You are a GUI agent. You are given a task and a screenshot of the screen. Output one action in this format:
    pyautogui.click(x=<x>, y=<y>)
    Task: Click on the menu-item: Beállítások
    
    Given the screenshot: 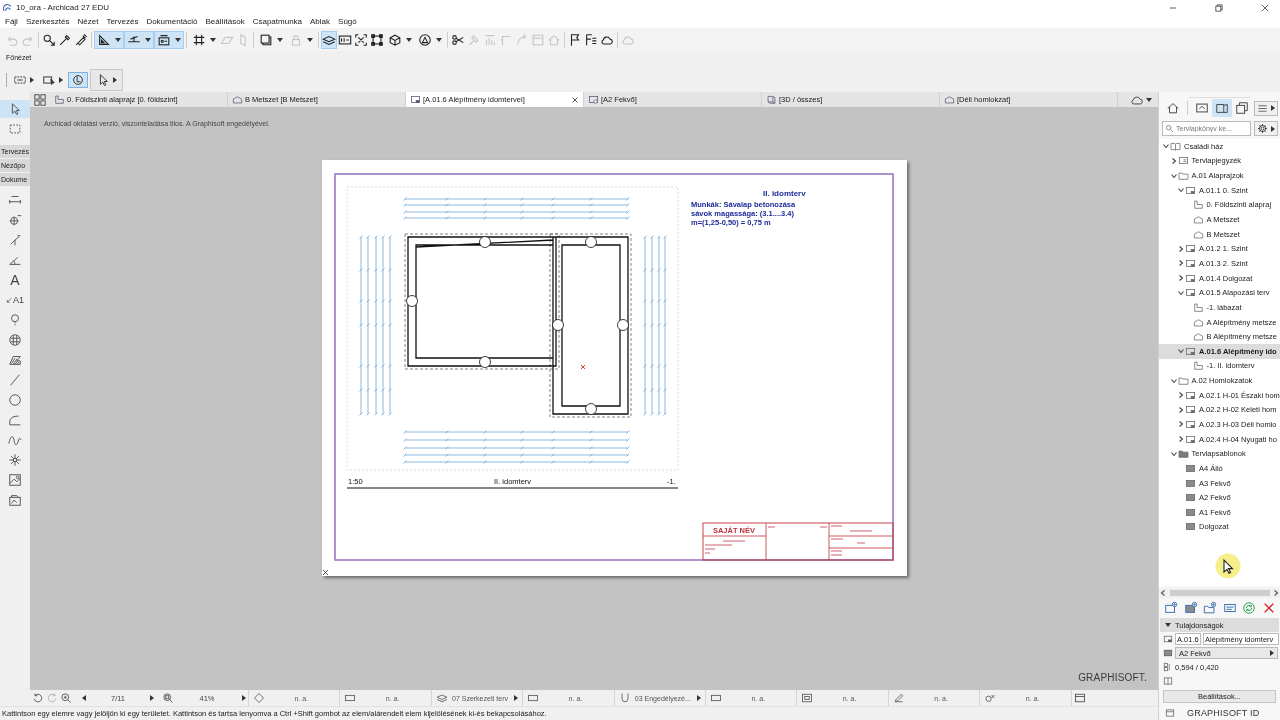 What is the action you would take?
    pyautogui.click(x=225, y=21)
    